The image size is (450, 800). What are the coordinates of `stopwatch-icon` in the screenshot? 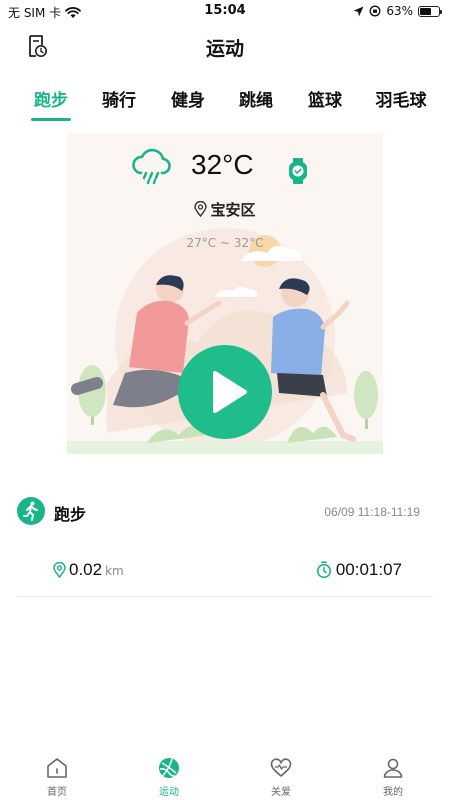 It's located at (323, 570).